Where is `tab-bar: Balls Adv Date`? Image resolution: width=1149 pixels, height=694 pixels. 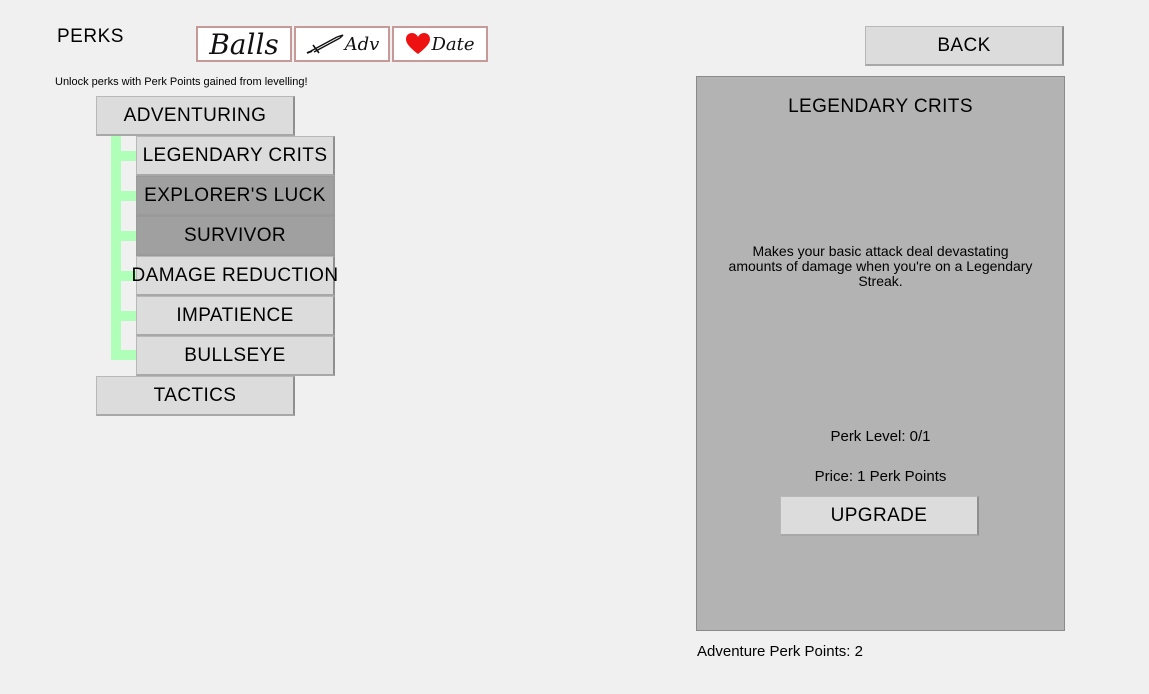
tab-bar: Balls Adv Date is located at coordinates (342, 44).